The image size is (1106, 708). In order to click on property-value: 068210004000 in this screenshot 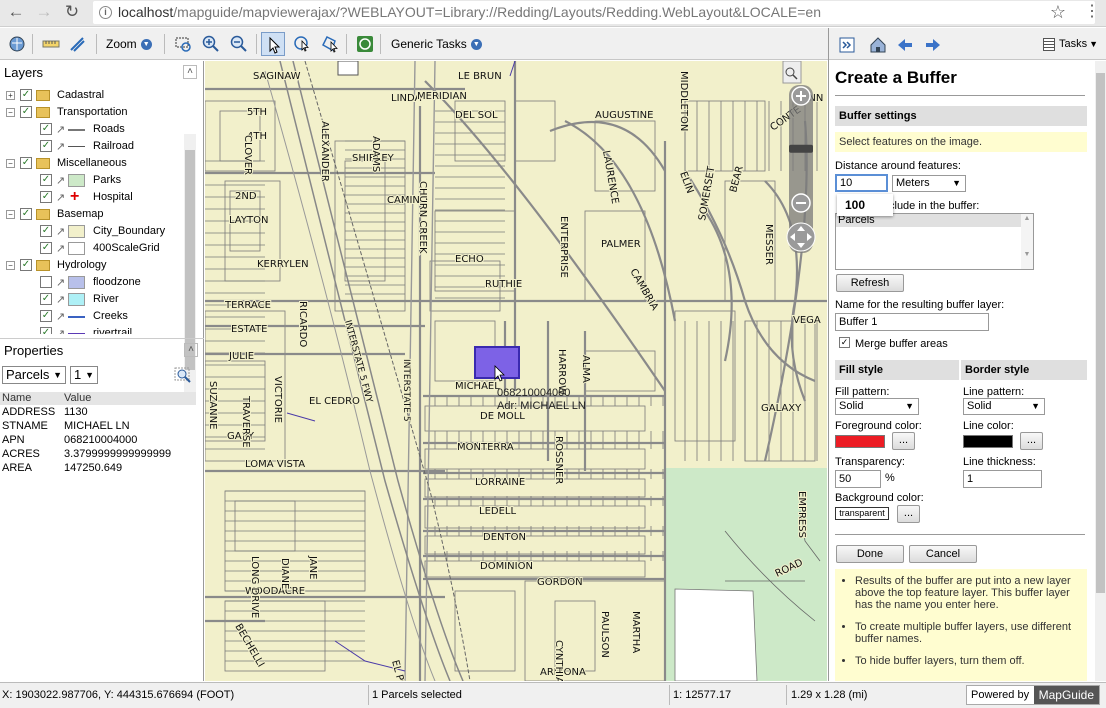, I will do `click(101, 440)`.